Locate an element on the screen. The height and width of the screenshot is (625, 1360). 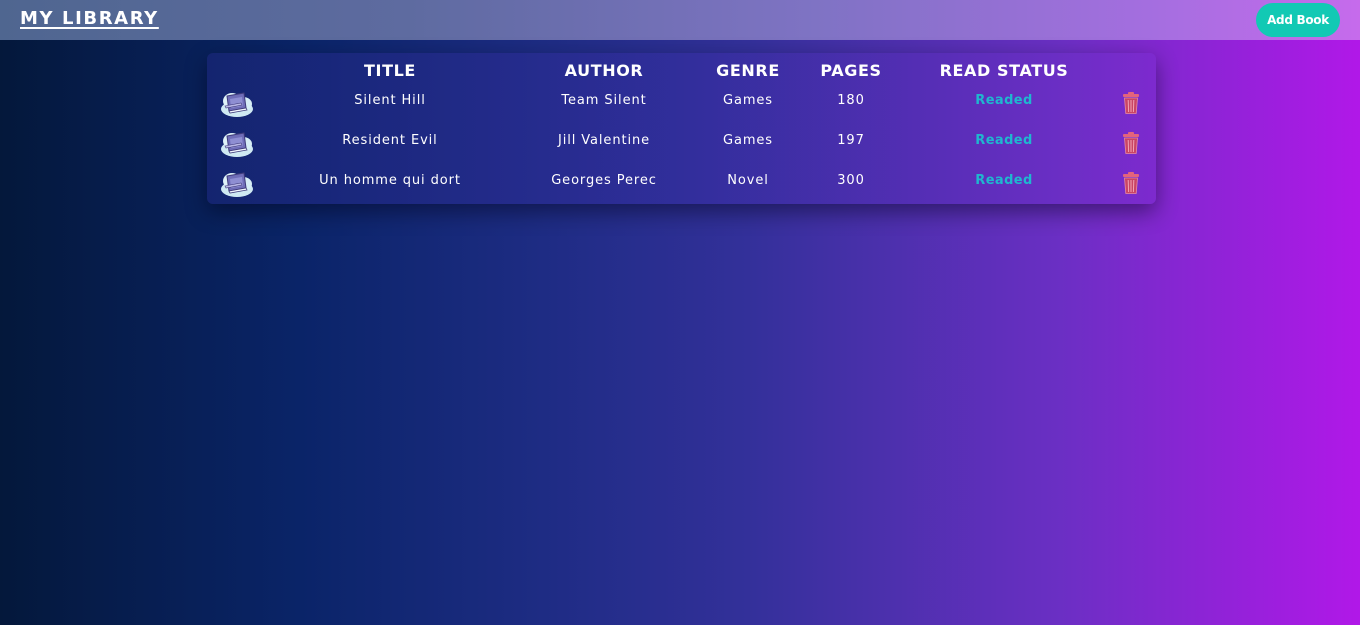
book-pages: 300 is located at coordinates (851, 180).